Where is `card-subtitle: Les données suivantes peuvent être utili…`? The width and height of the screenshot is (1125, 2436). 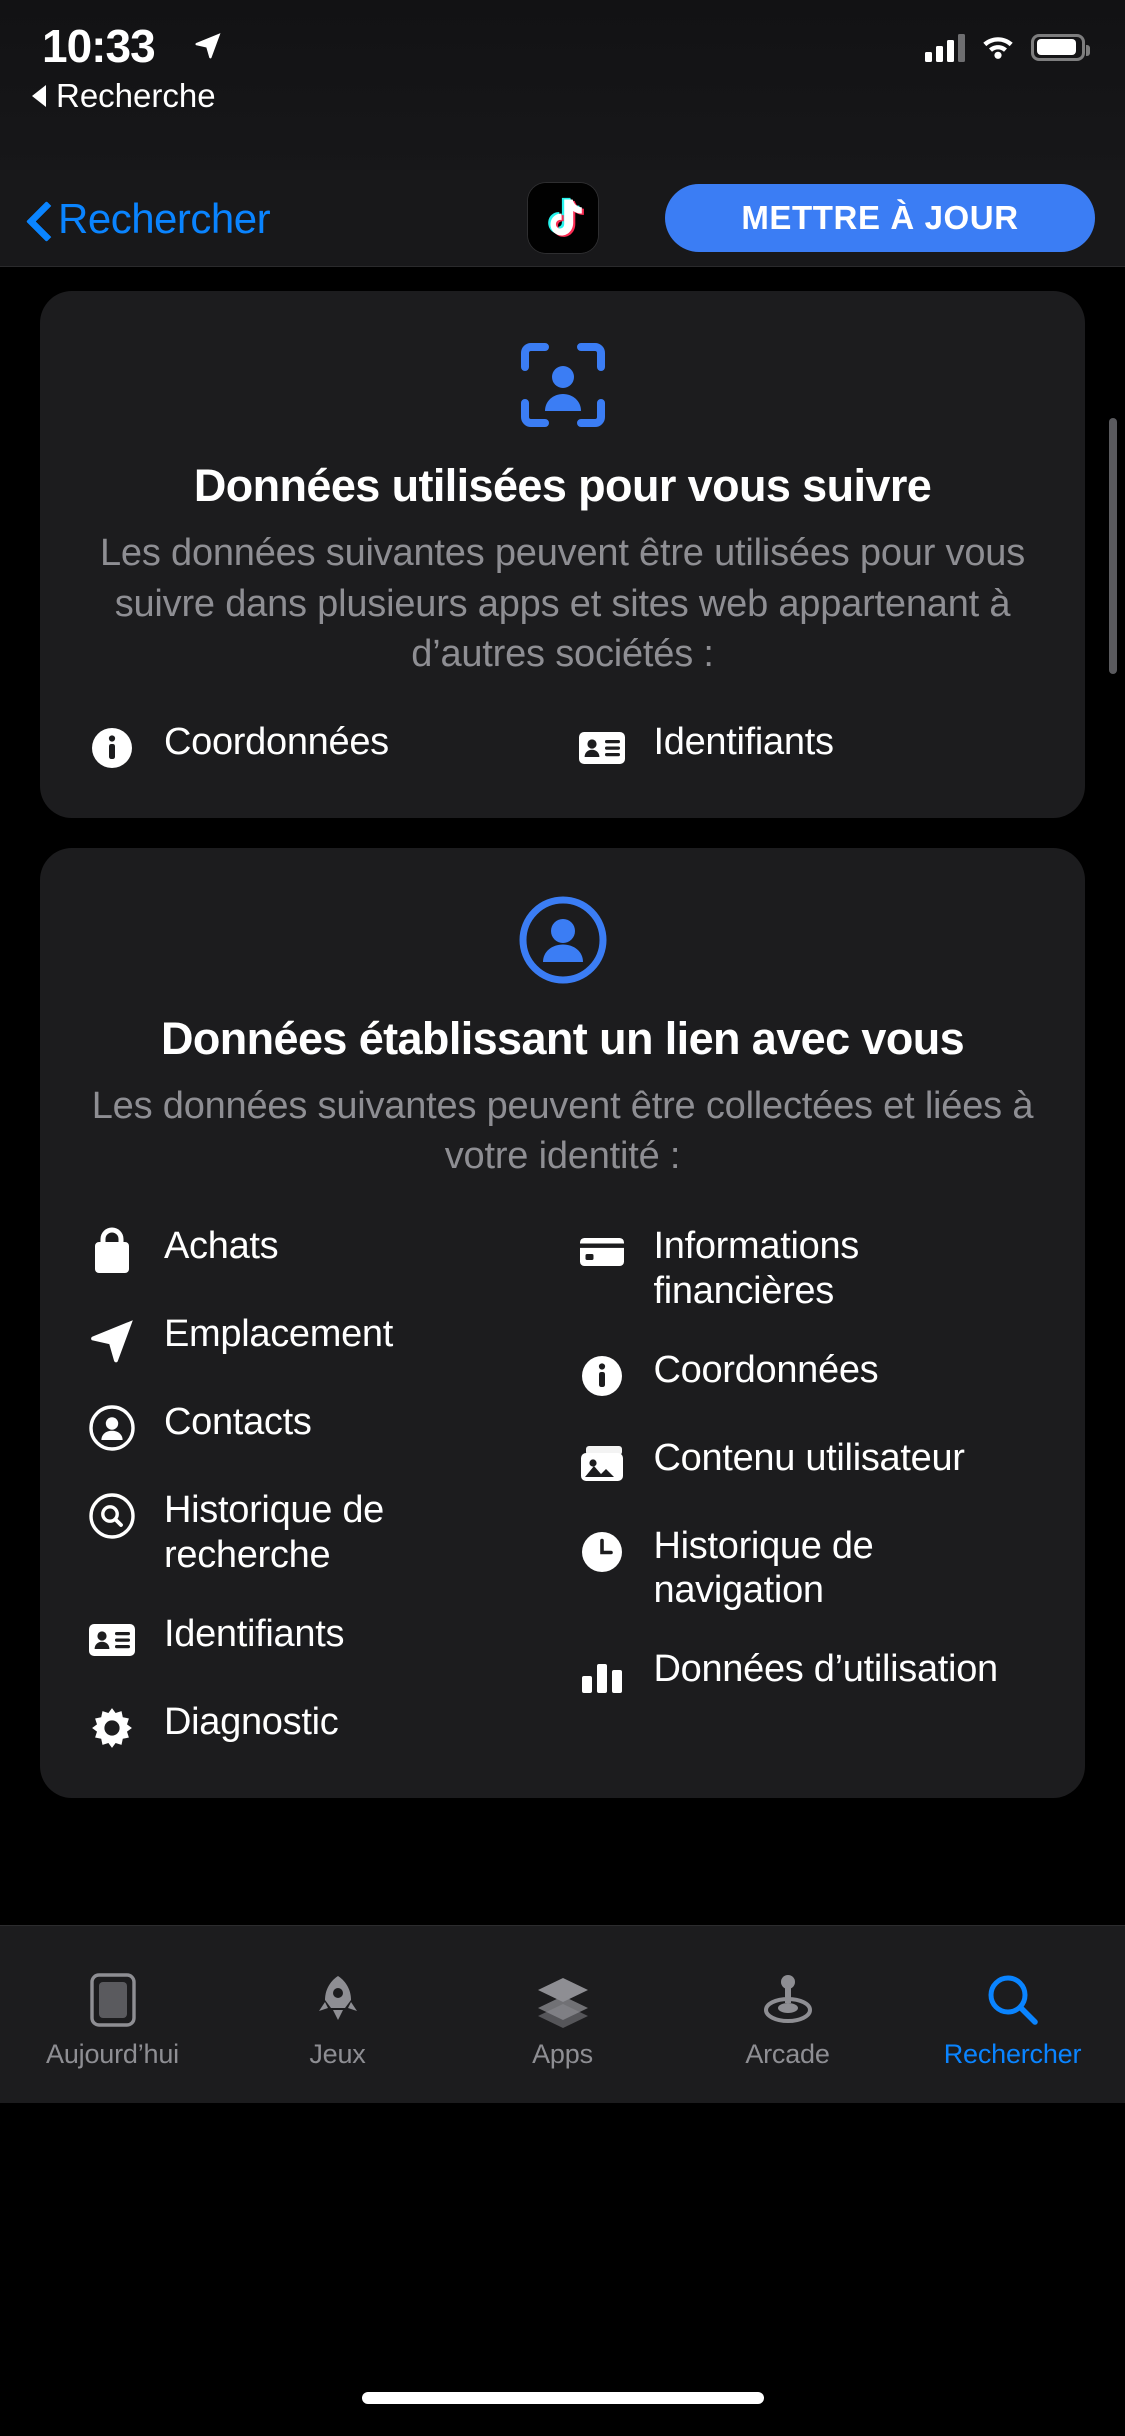 card-subtitle: Les données suivantes peuvent être utili… is located at coordinates (562, 604).